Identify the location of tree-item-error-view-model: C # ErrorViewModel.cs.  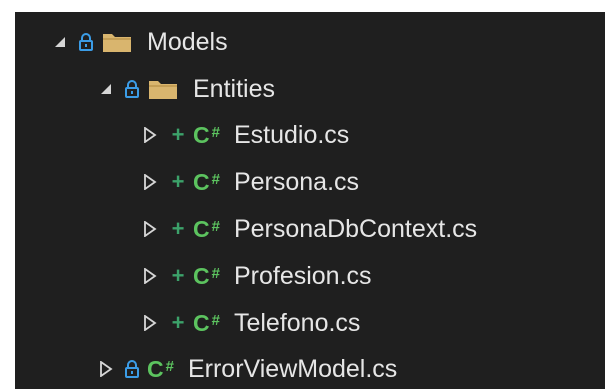
(206, 367).